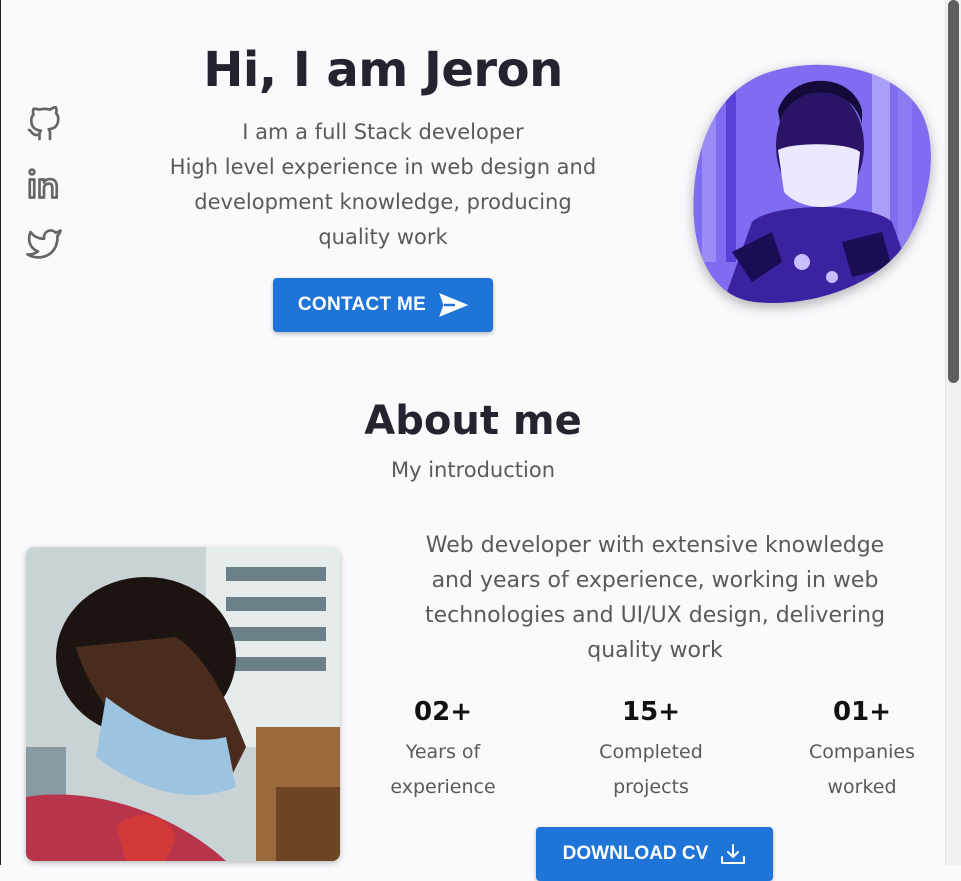 This screenshot has height=881, width=961. What do you see at coordinates (862, 770) in the screenshot?
I see `stat-label: Companies worked` at bounding box center [862, 770].